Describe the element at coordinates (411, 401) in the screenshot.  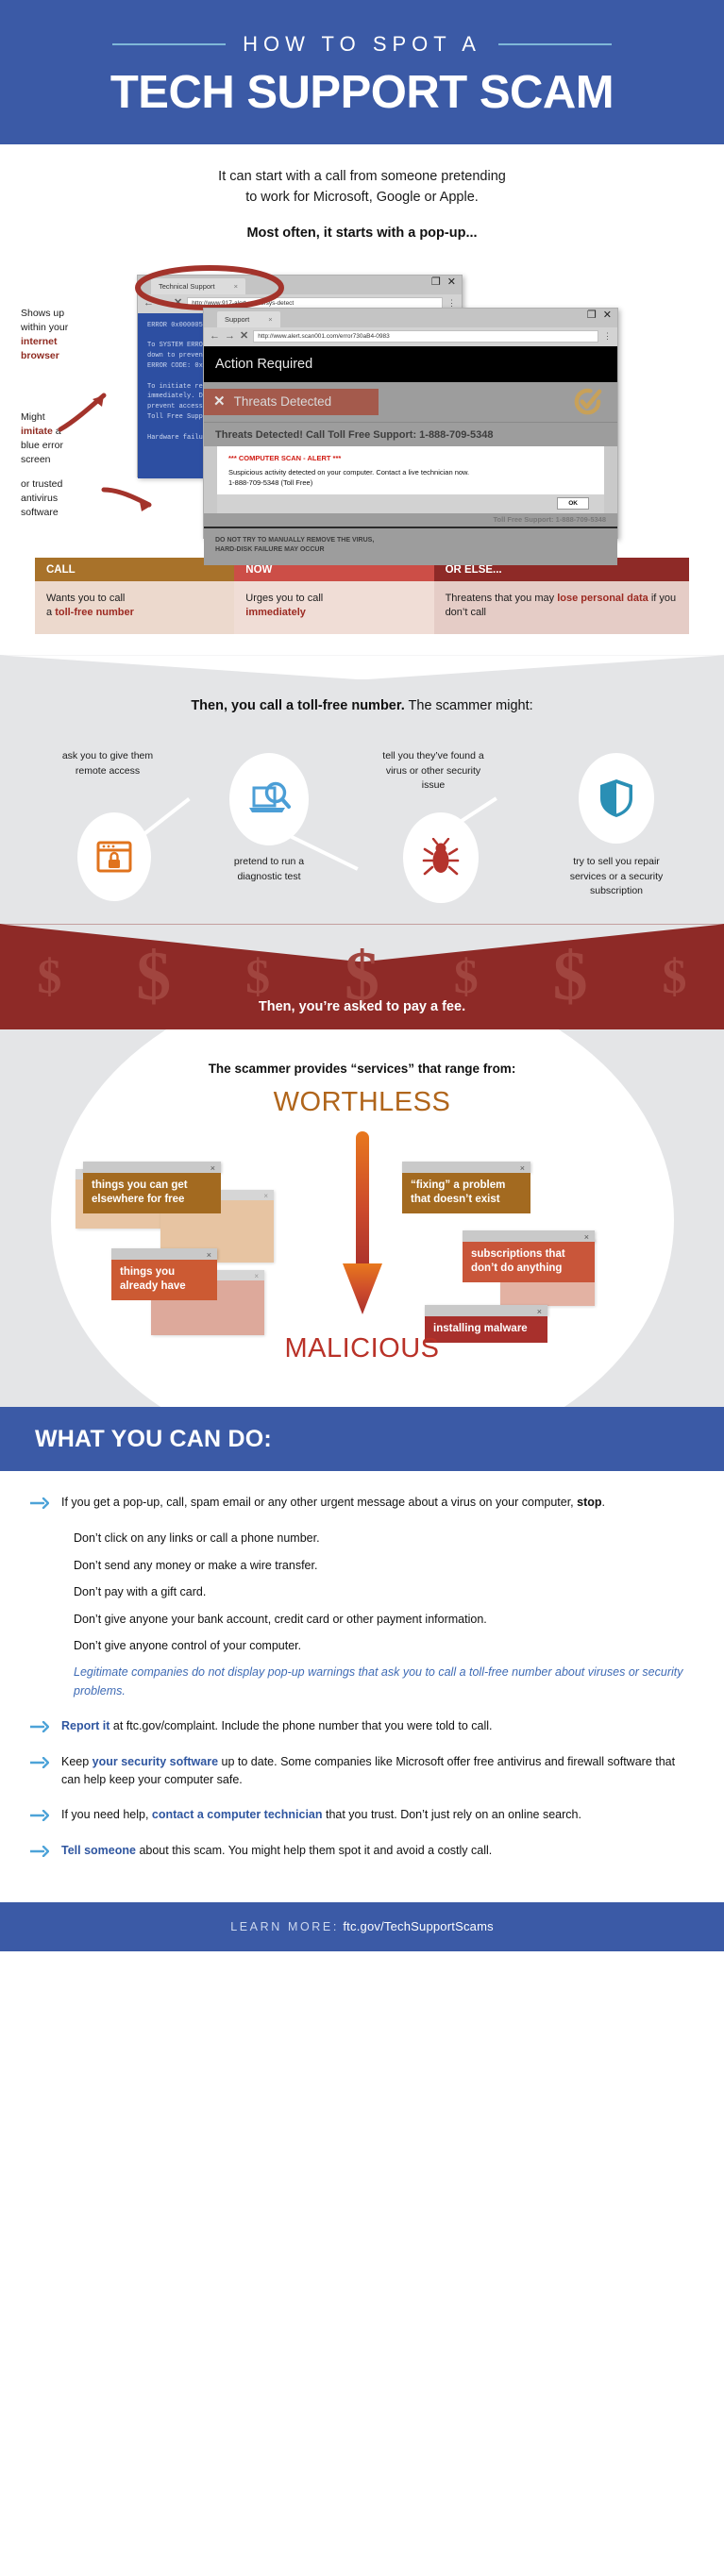
I see `av-threats-row: ✕ Threats Detected` at that location.